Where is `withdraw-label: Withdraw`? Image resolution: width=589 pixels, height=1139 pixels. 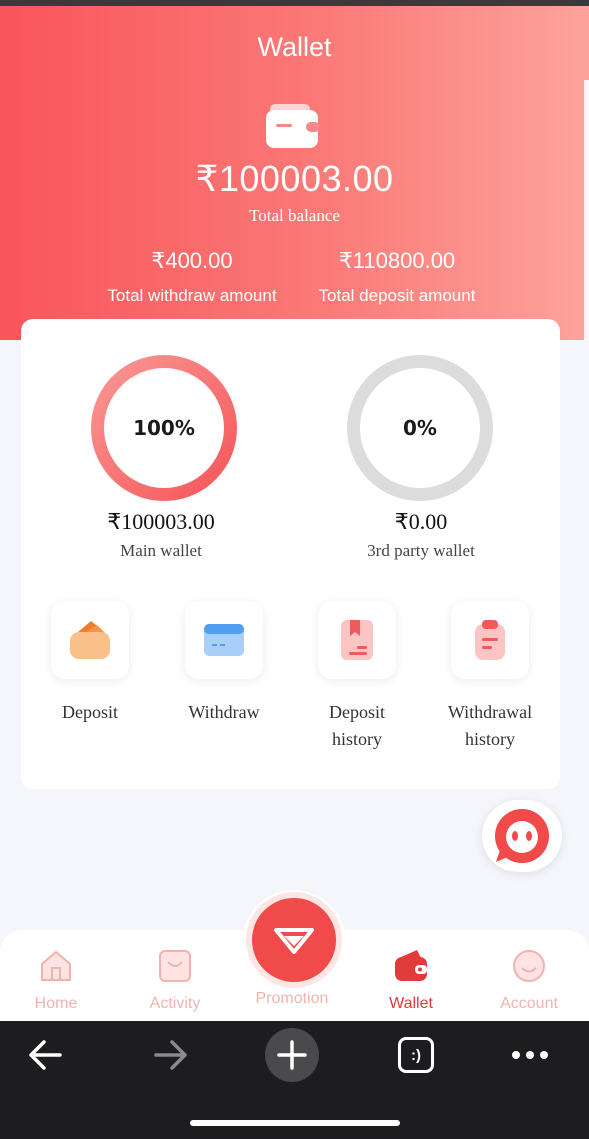
withdraw-label: Withdraw is located at coordinates (224, 712).